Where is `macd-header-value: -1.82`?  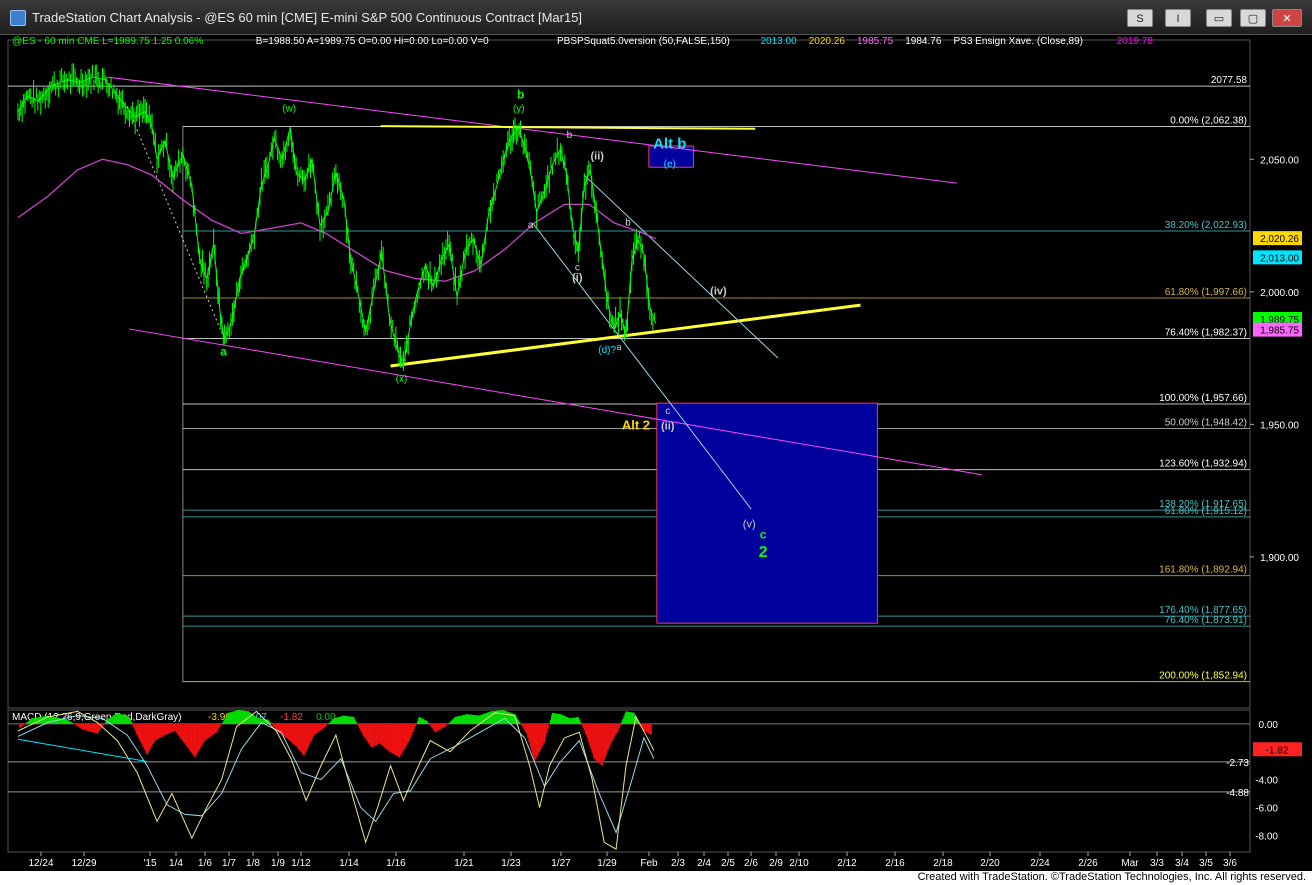 macd-header-value: -1.82 is located at coordinates (291, 717).